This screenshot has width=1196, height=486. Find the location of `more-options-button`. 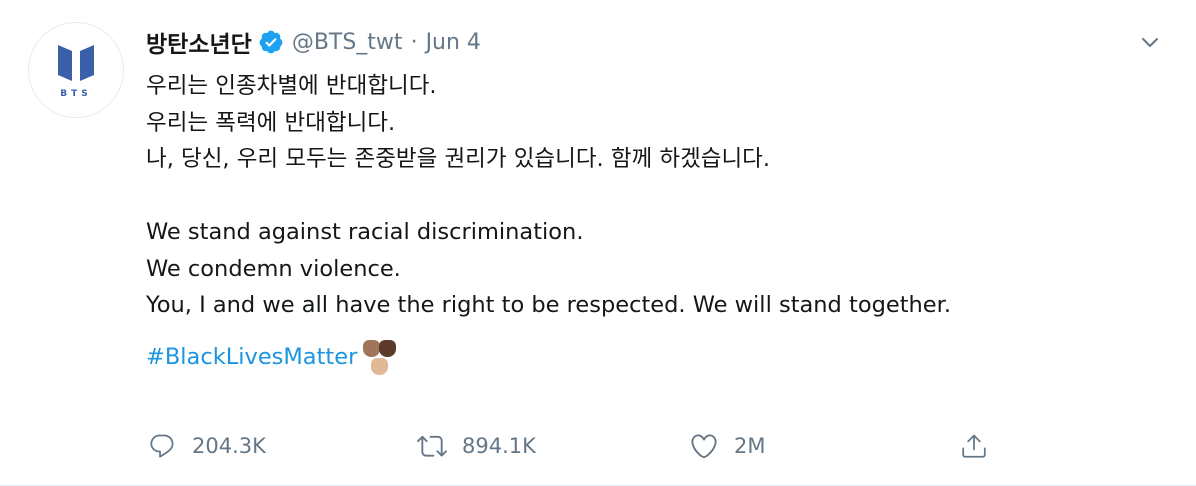

more-options-button is located at coordinates (1150, 42).